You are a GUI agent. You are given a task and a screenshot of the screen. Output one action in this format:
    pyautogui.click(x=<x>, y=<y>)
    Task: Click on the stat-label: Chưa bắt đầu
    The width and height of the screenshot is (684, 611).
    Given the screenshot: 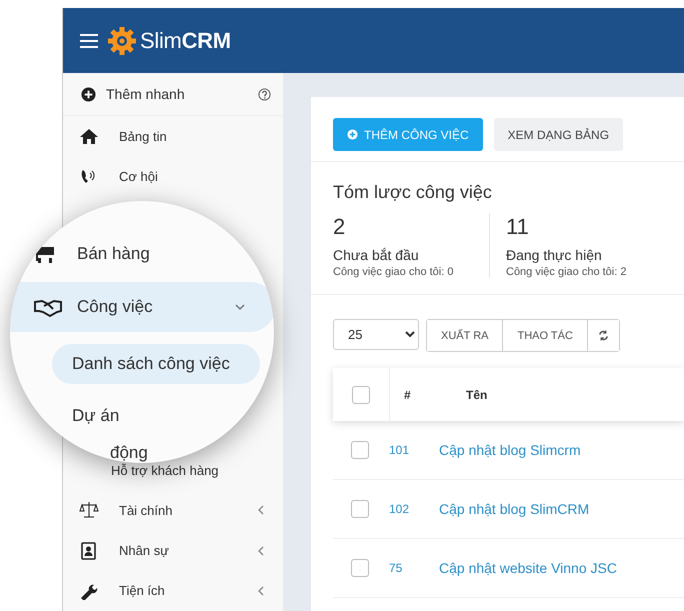 What is the action you would take?
    pyautogui.click(x=376, y=255)
    